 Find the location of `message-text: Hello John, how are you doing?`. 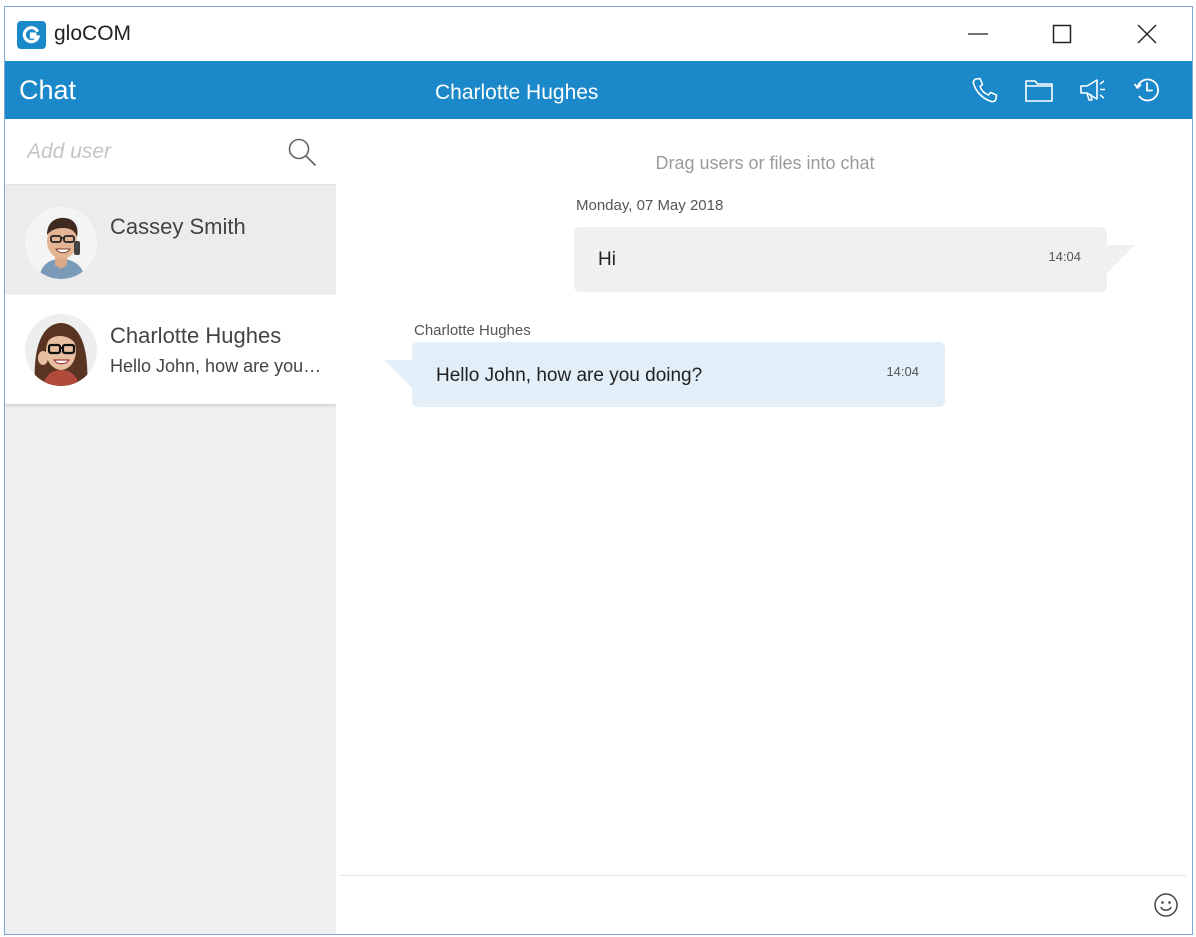

message-text: Hello John, how are you doing? is located at coordinates (569, 375).